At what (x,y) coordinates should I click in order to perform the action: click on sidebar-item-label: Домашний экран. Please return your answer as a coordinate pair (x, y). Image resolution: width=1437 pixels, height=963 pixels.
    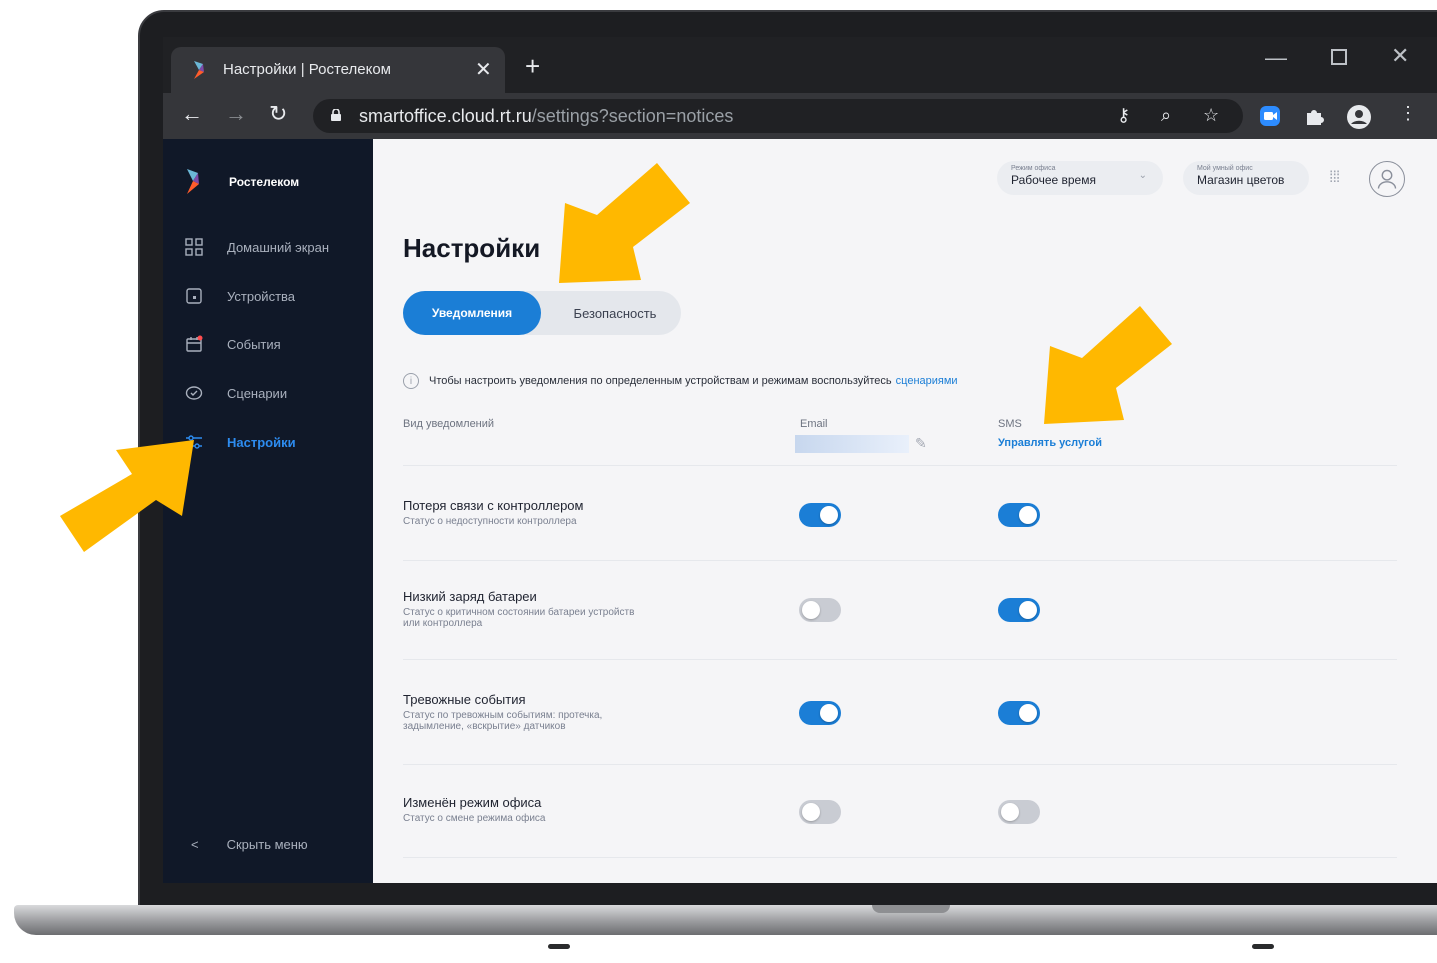
    Looking at the image, I should click on (278, 247).